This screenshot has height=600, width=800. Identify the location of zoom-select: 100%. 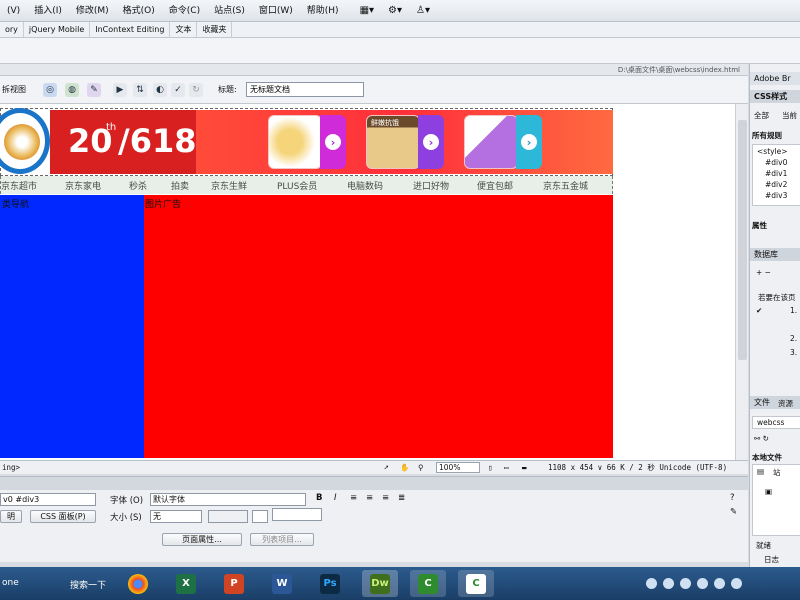
(458, 467).